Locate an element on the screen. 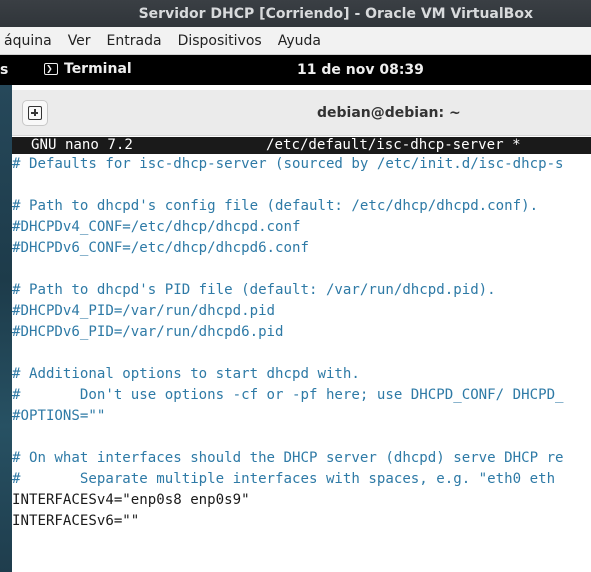 The width and height of the screenshot is (591, 572). menu-item-ver: Ver is located at coordinates (79, 41).